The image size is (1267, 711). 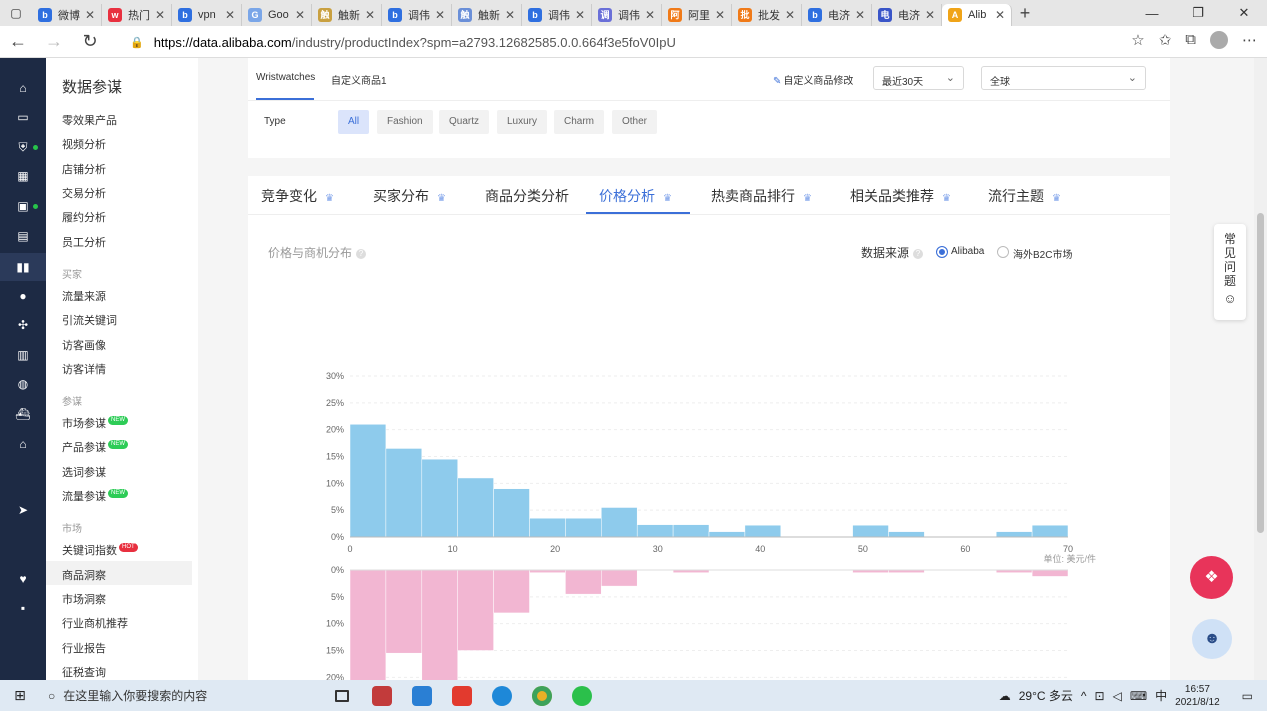 What do you see at coordinates (23, 176) in the screenshot?
I see `apps-icon: ▦` at bounding box center [23, 176].